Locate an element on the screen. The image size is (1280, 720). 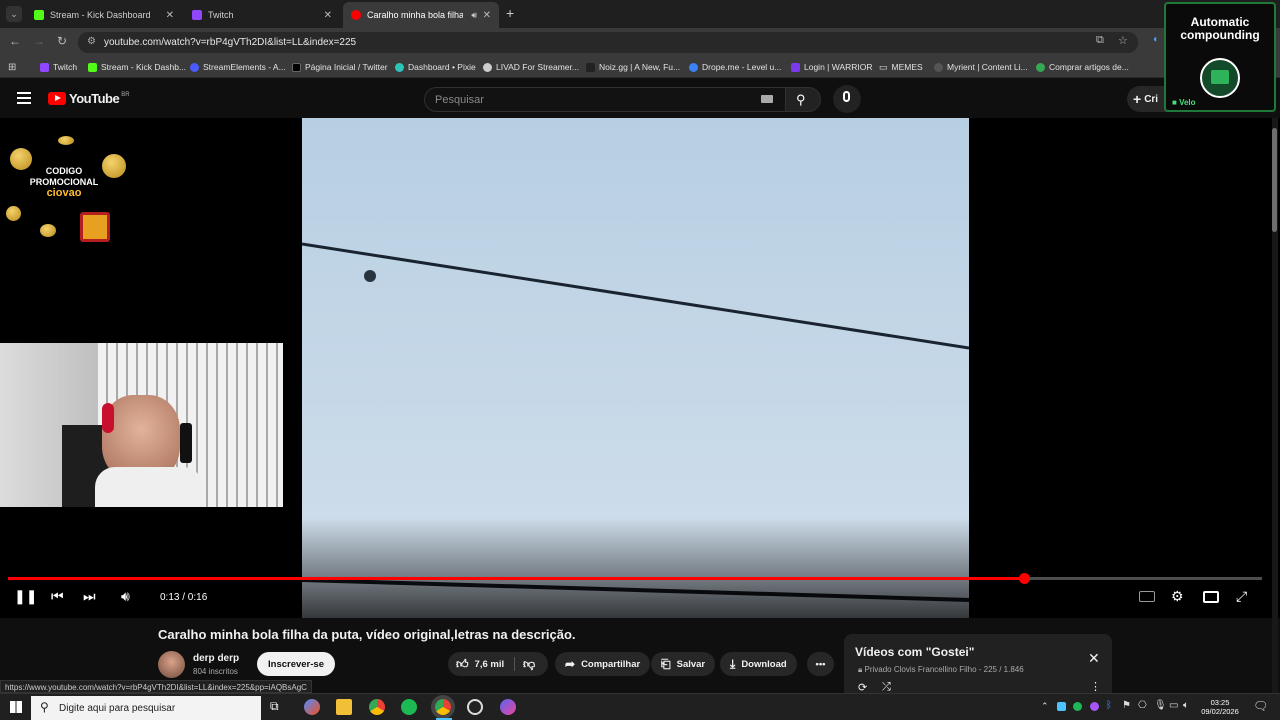
volume-tray-icon: 🔈︎ is located at coordinates (1186, 705).